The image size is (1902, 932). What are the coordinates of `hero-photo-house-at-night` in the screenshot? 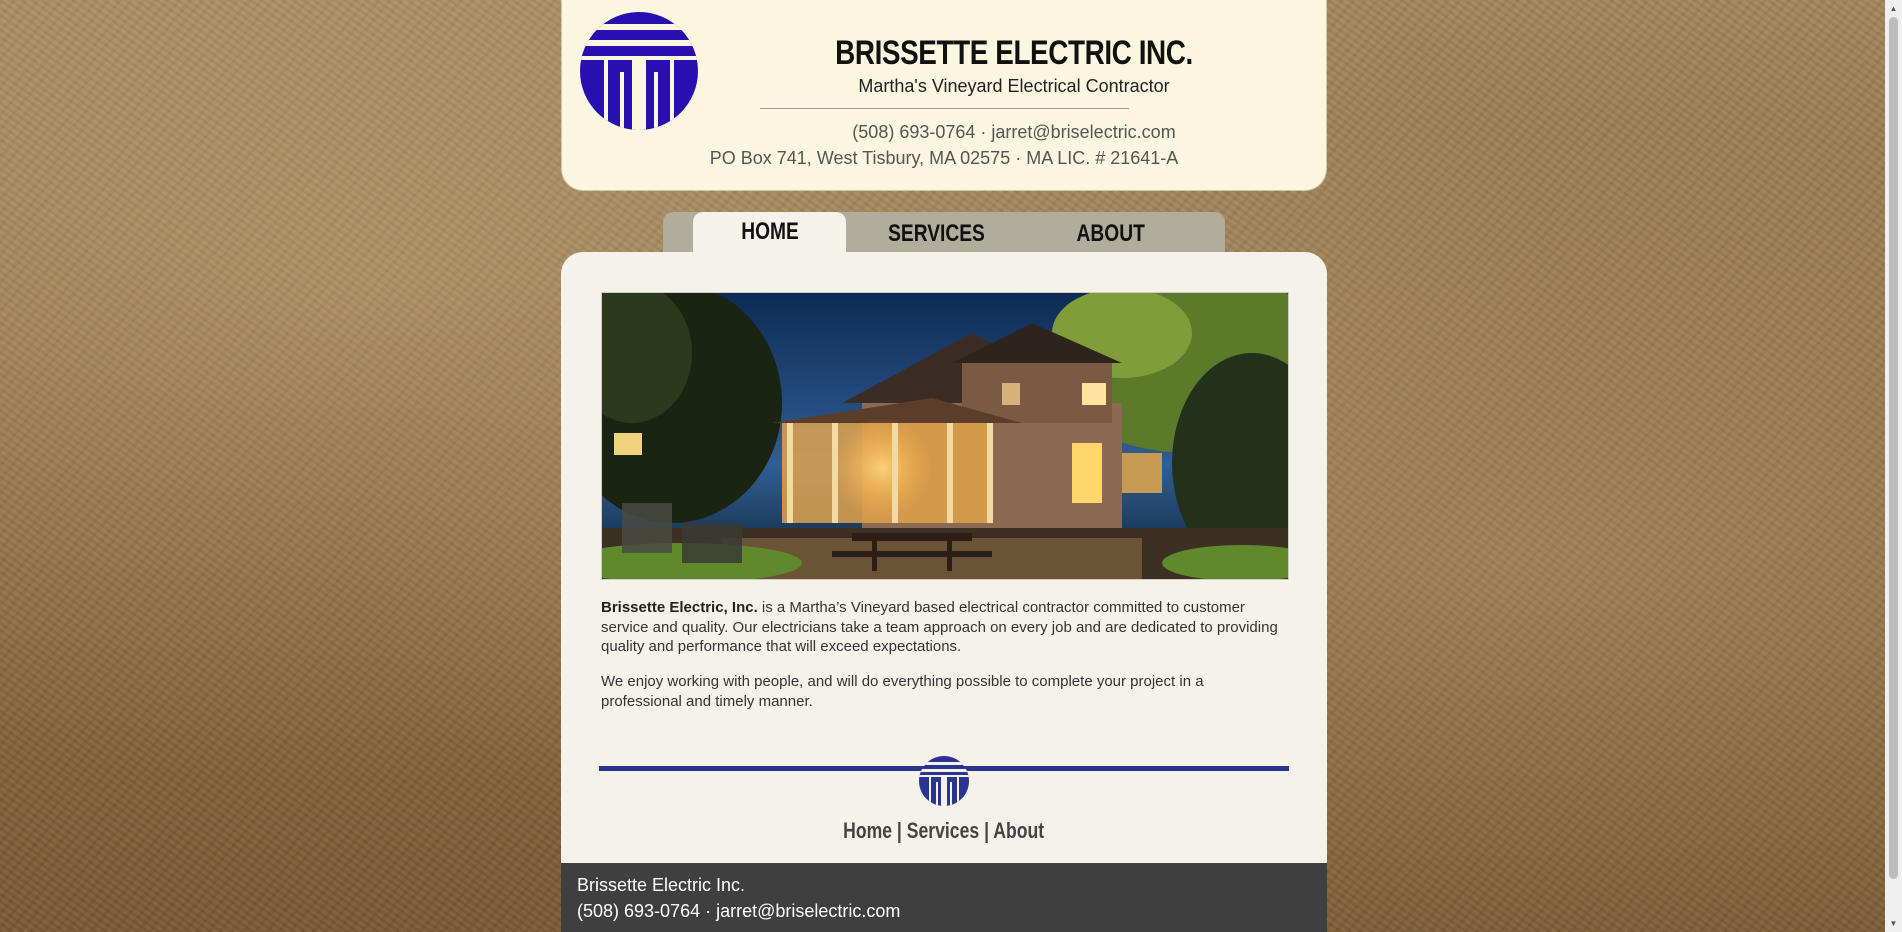 It's located at (945, 436).